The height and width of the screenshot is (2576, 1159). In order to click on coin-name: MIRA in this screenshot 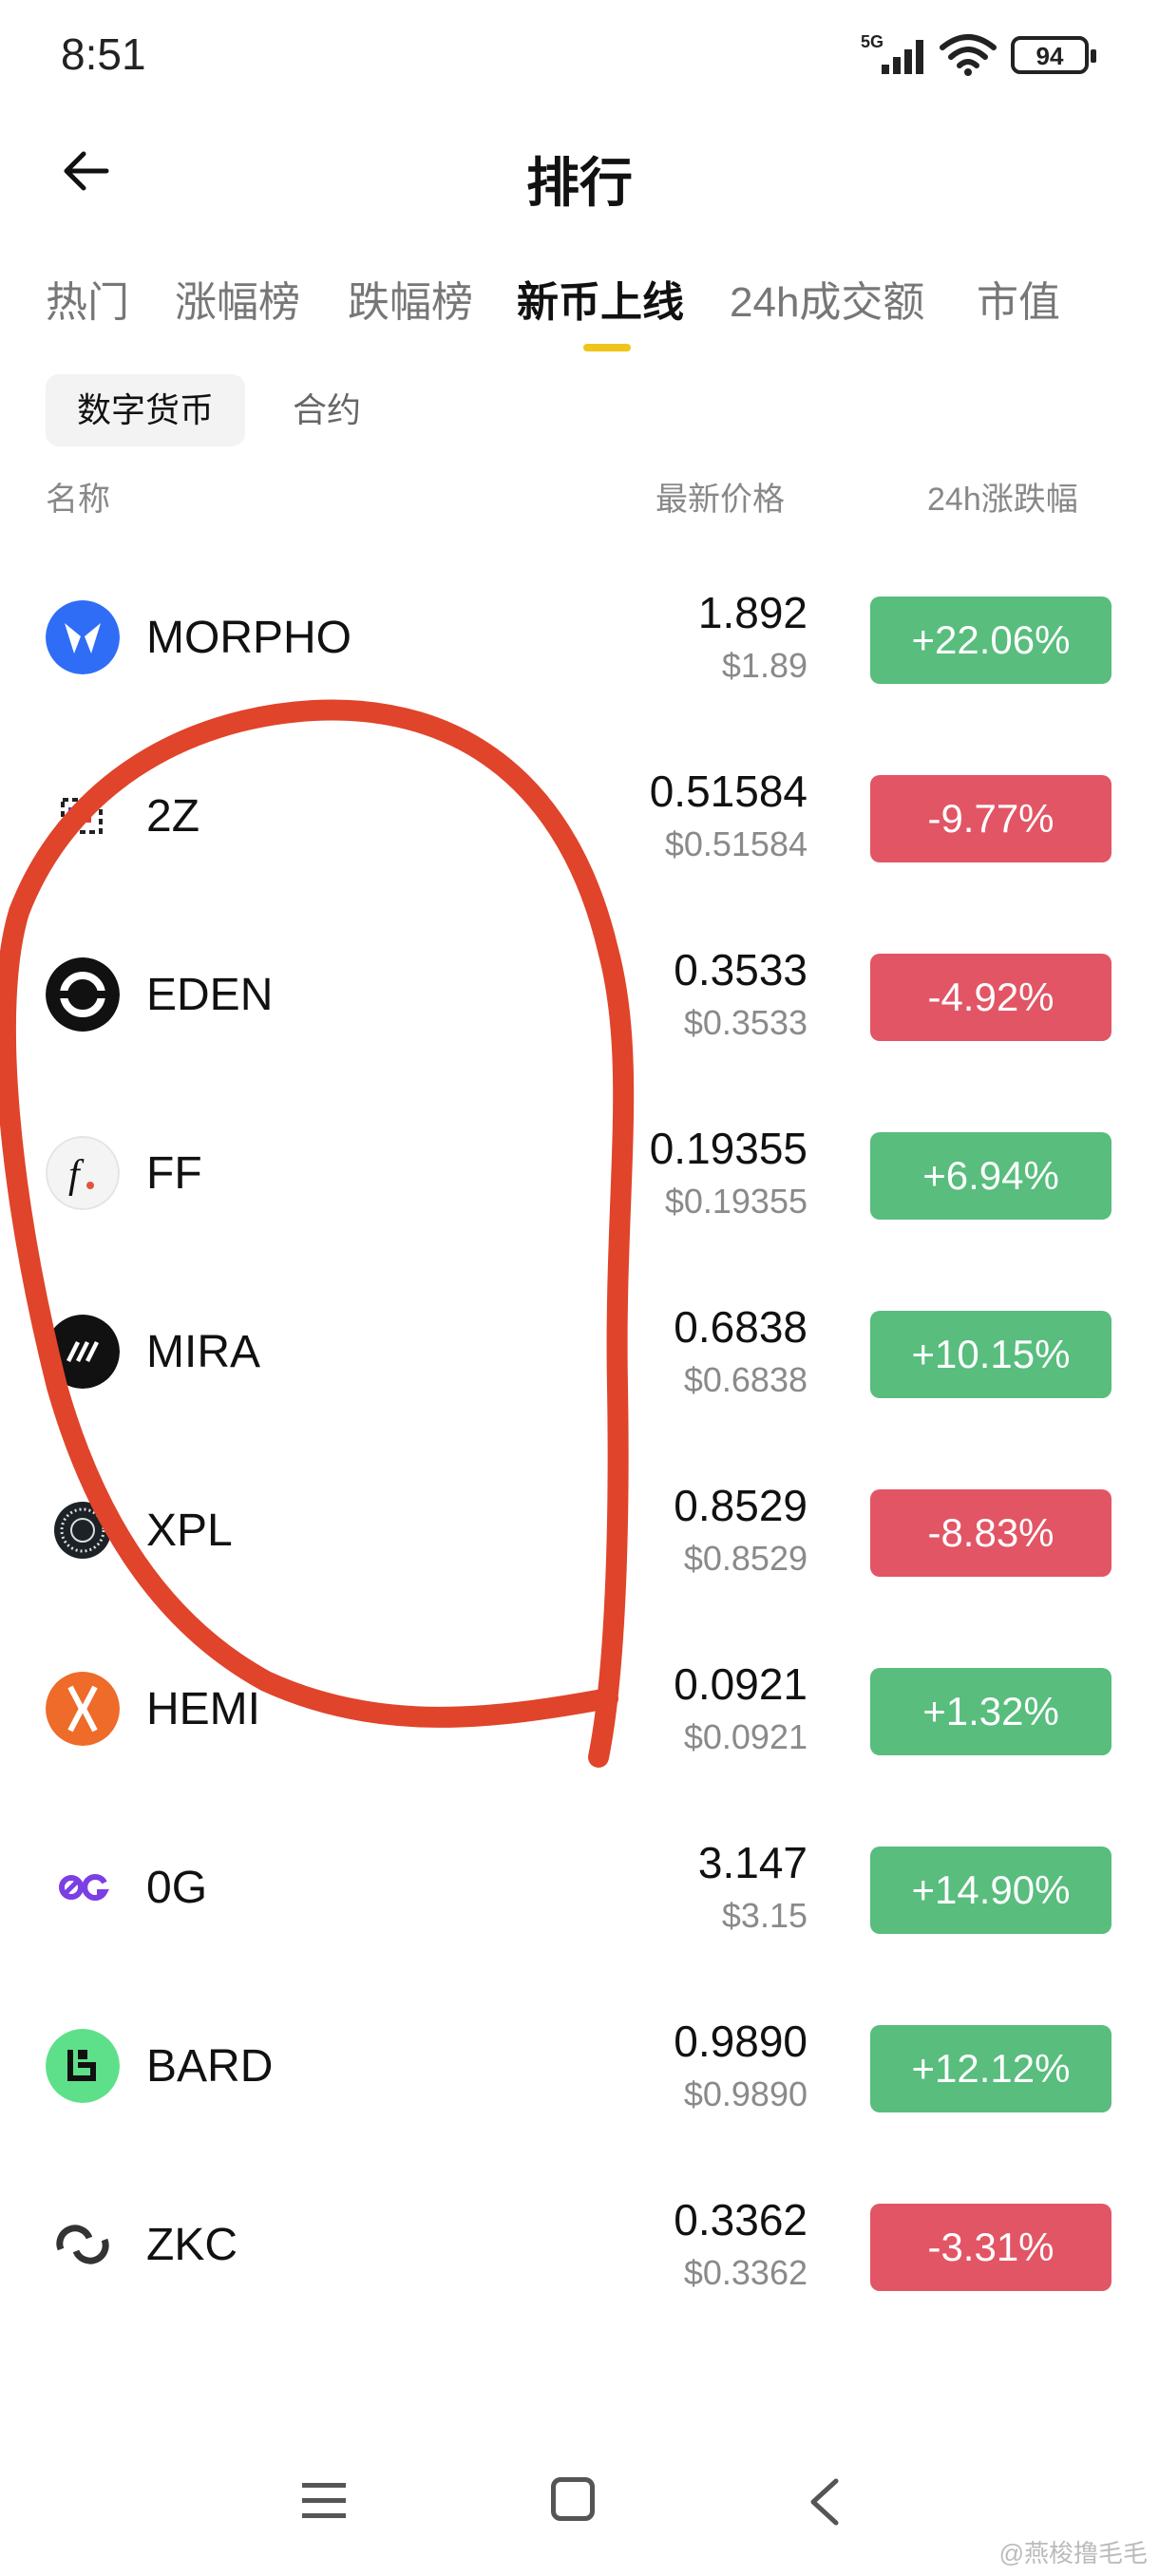, I will do `click(203, 1352)`.